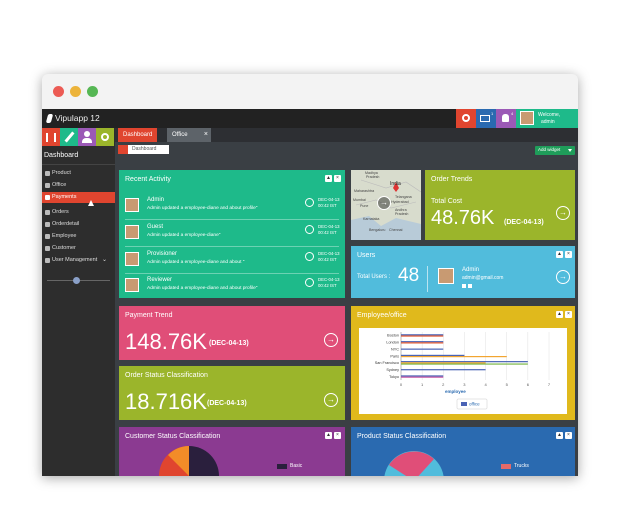 The image size is (621, 529). Describe the element at coordinates (78, 212) in the screenshot. I see `sidebar-item-orders: Orders` at that location.